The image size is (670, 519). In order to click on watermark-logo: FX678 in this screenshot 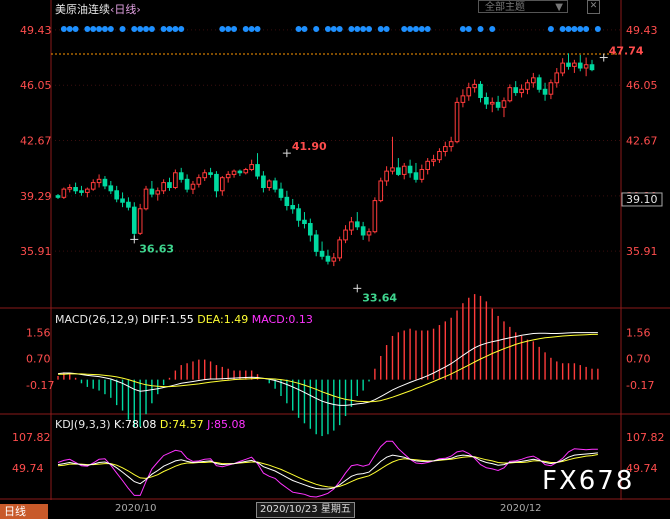, I will do `click(588, 481)`.